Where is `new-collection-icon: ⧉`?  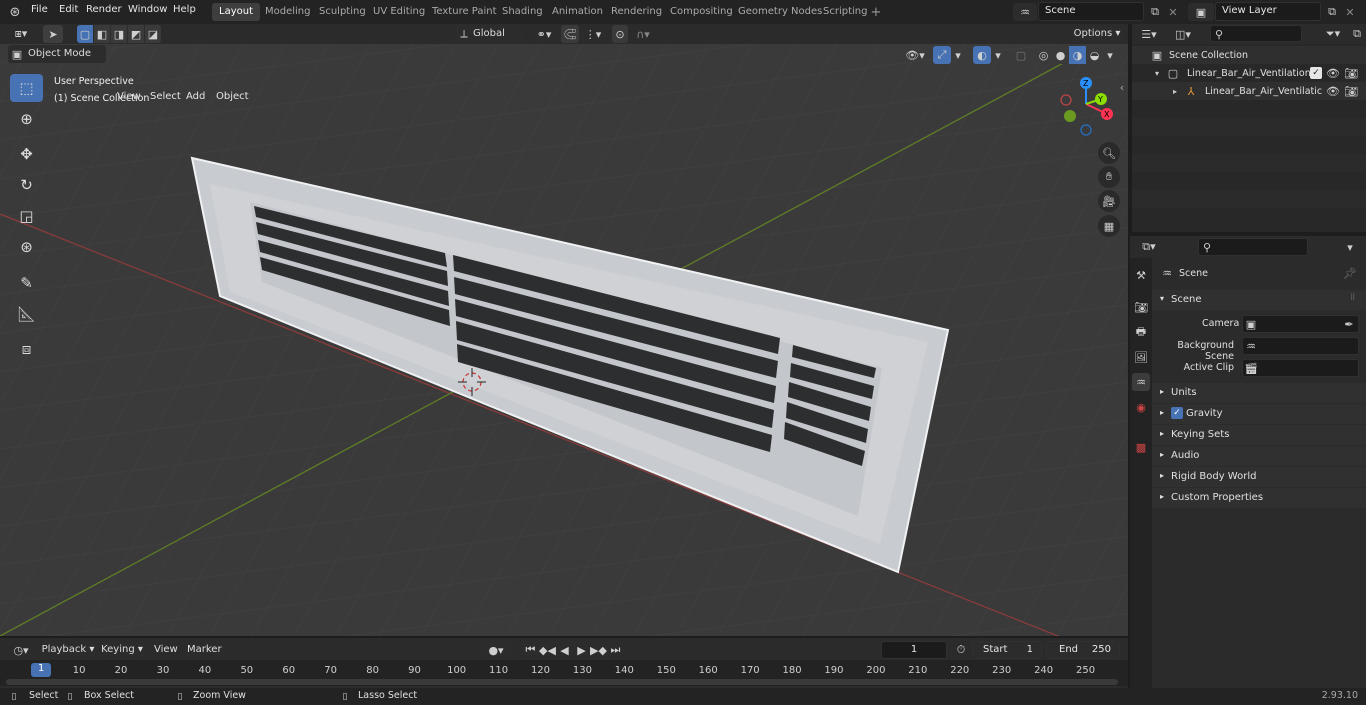
new-collection-icon: ⧉ is located at coordinates (1357, 34).